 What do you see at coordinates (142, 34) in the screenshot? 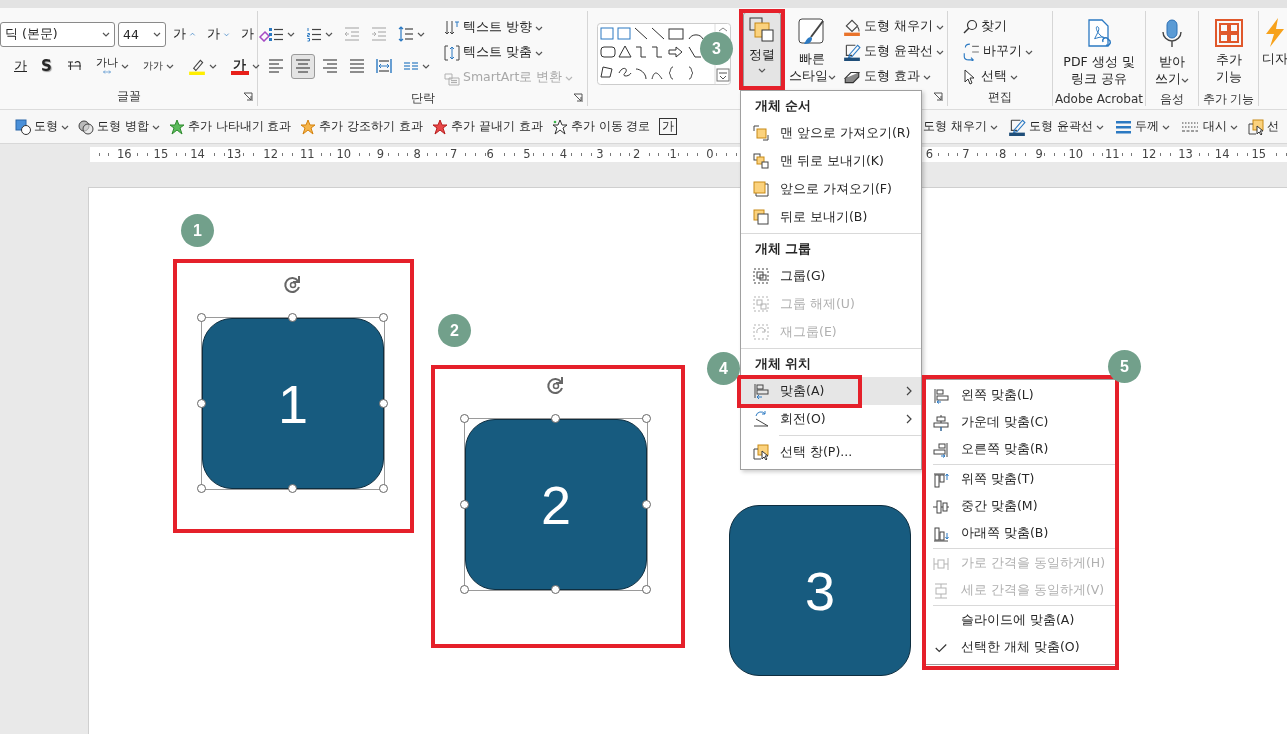
I see `dropdown-field: 44` at bounding box center [142, 34].